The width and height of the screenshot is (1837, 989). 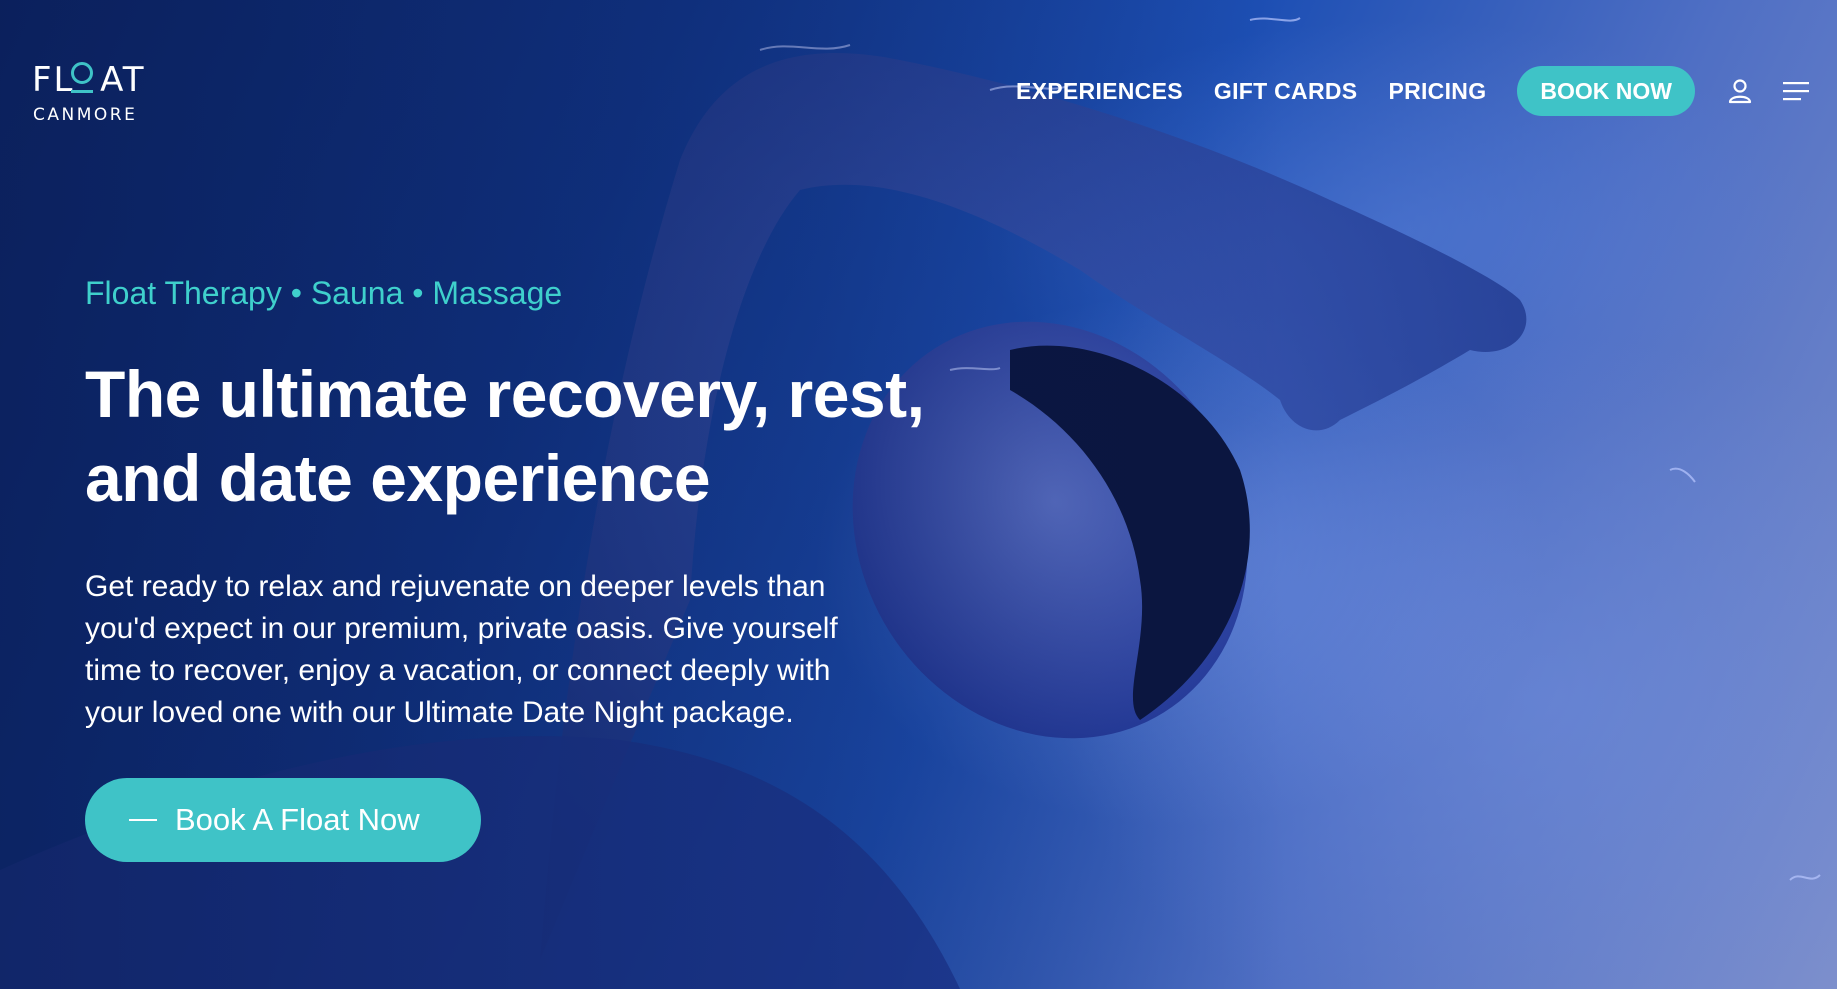 What do you see at coordinates (102, 95) in the screenshot?
I see `float-canmore-logo: FL AT CANMORE` at bounding box center [102, 95].